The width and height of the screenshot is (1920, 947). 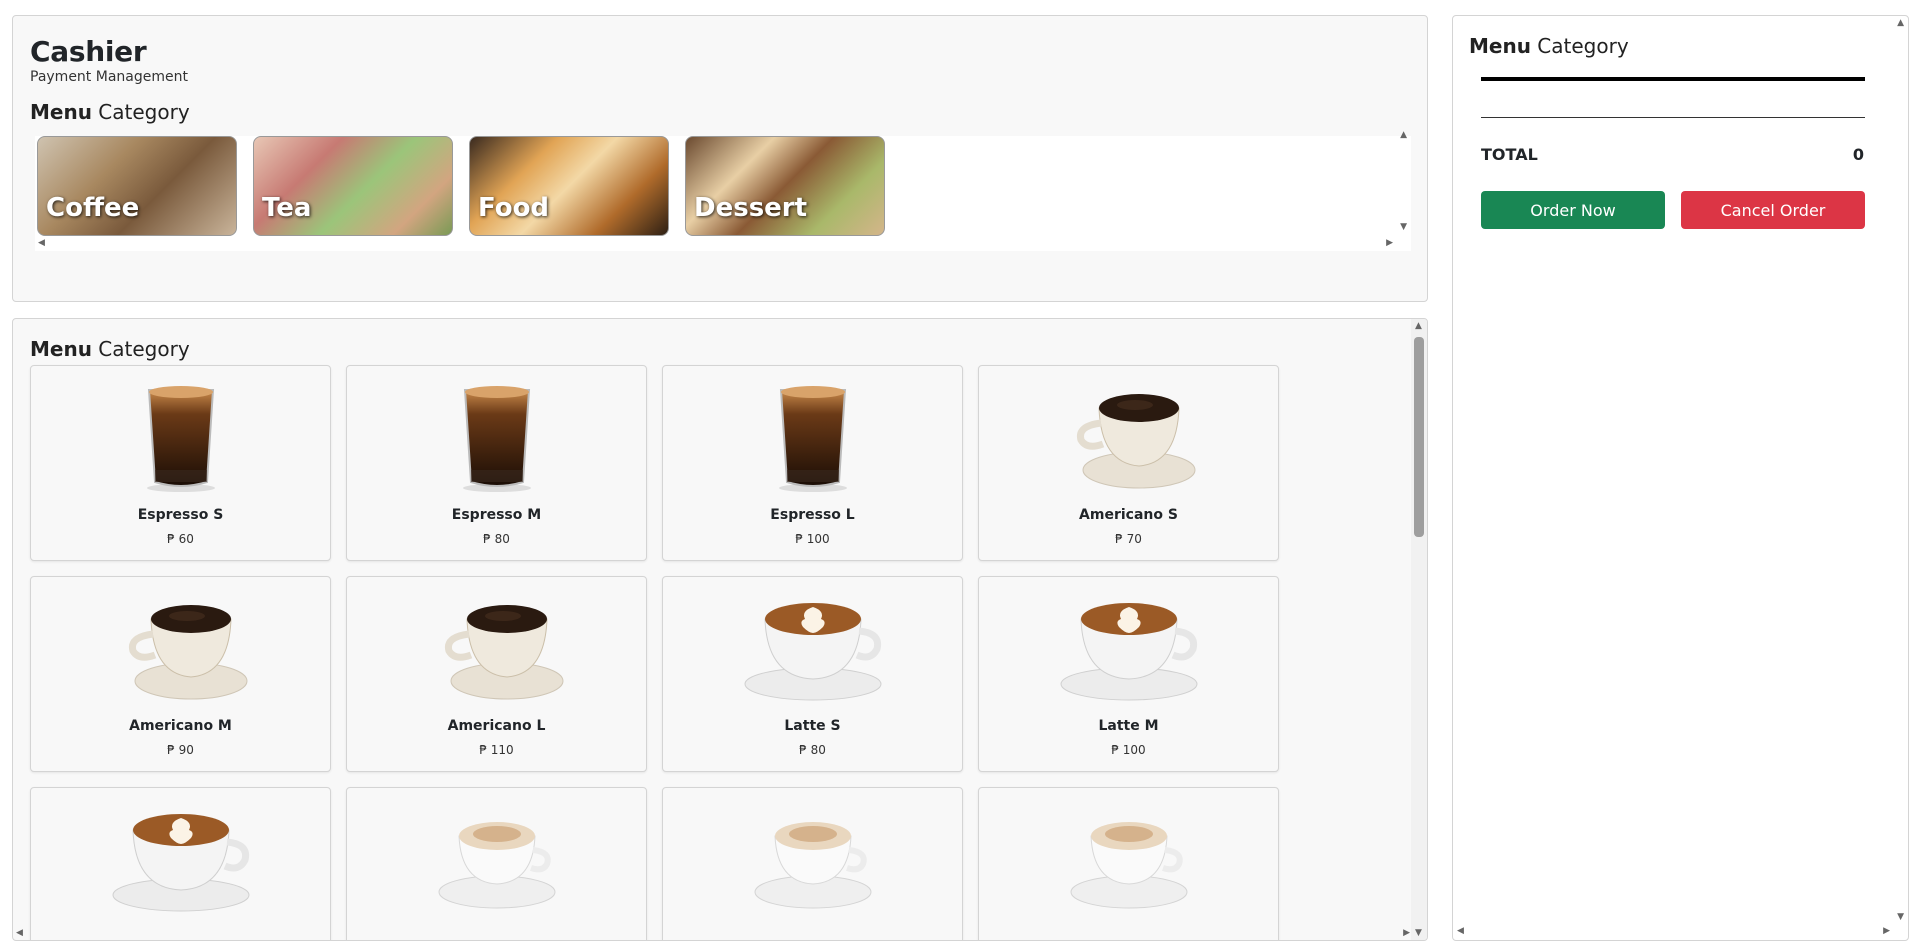 I want to click on order-section-title: Menu Category, so click(x=1549, y=46).